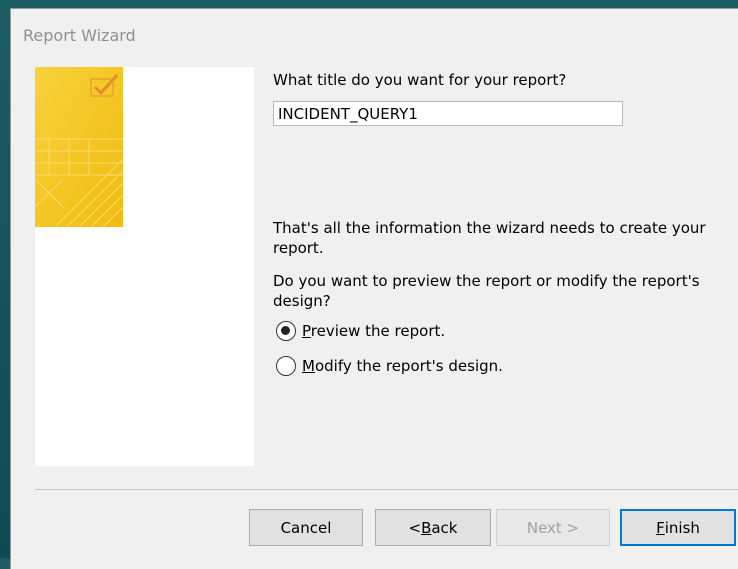  I want to click on radio-dot-icon, so click(285, 330).